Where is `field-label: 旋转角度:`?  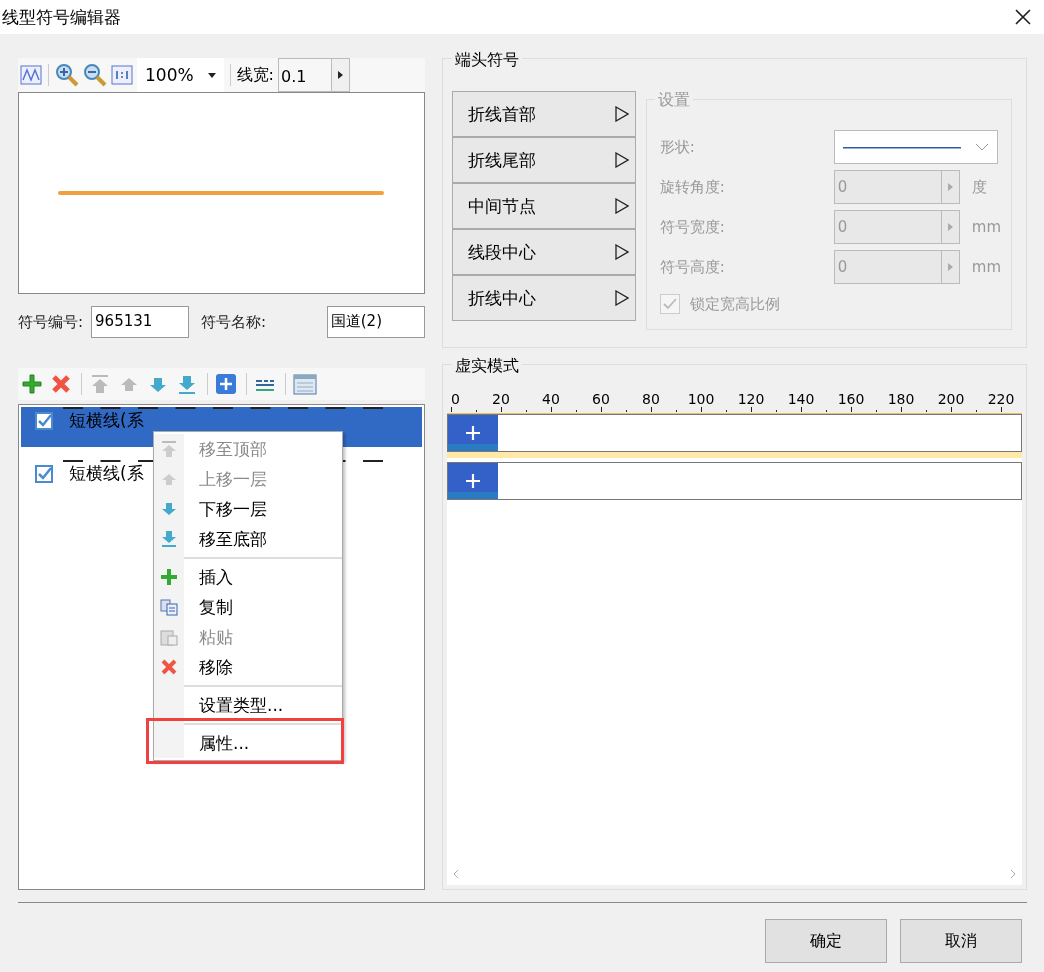 field-label: 旋转角度: is located at coordinates (692, 187).